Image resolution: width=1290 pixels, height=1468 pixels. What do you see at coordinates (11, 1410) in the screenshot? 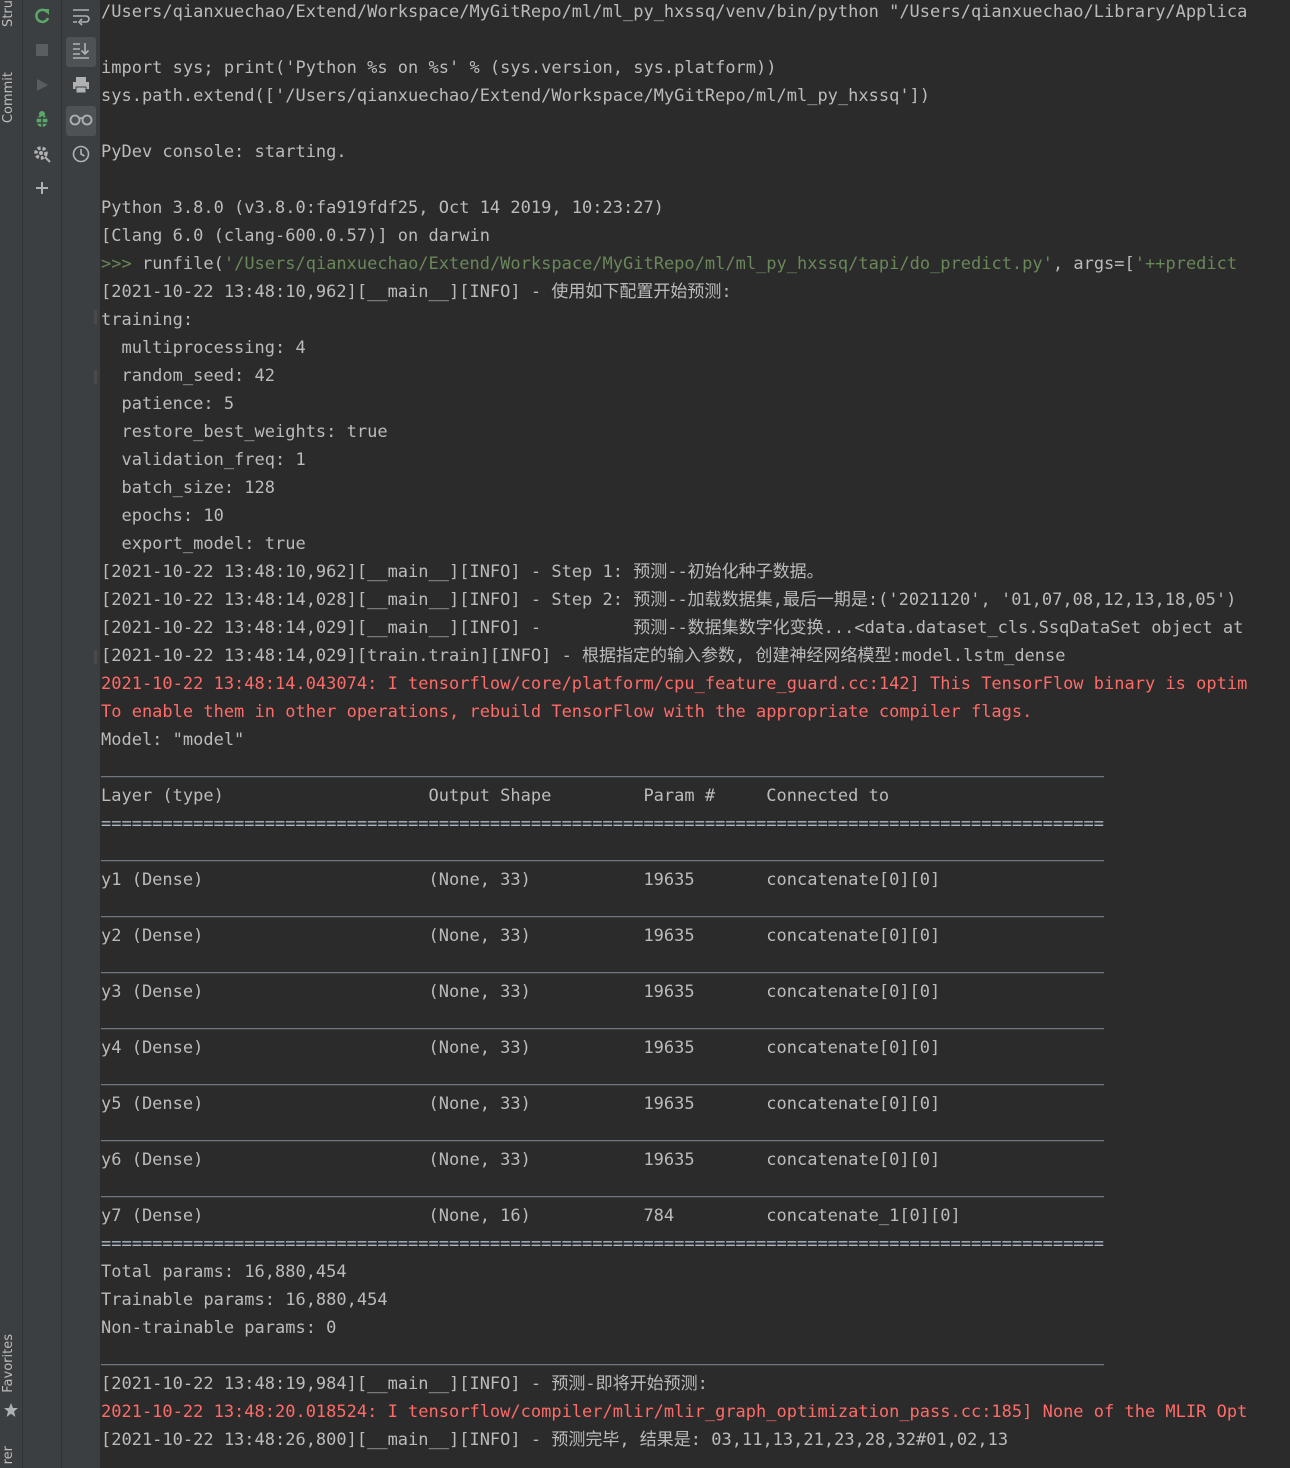
I see `star-icon` at bounding box center [11, 1410].